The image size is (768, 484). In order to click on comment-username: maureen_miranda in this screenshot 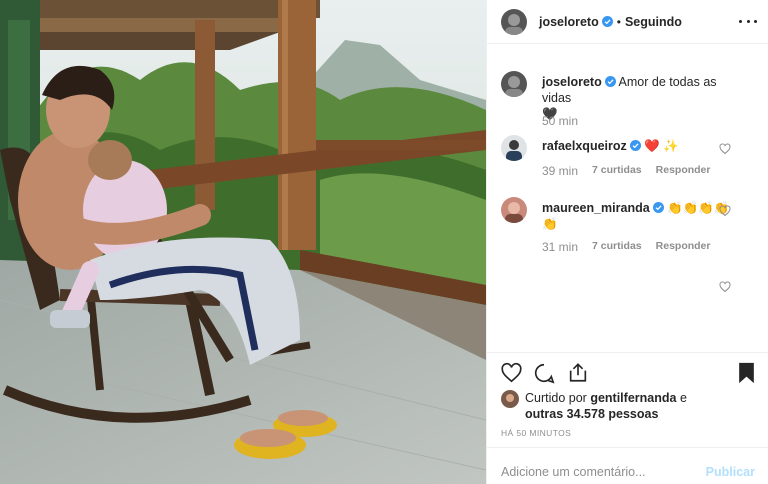, I will do `click(596, 208)`.